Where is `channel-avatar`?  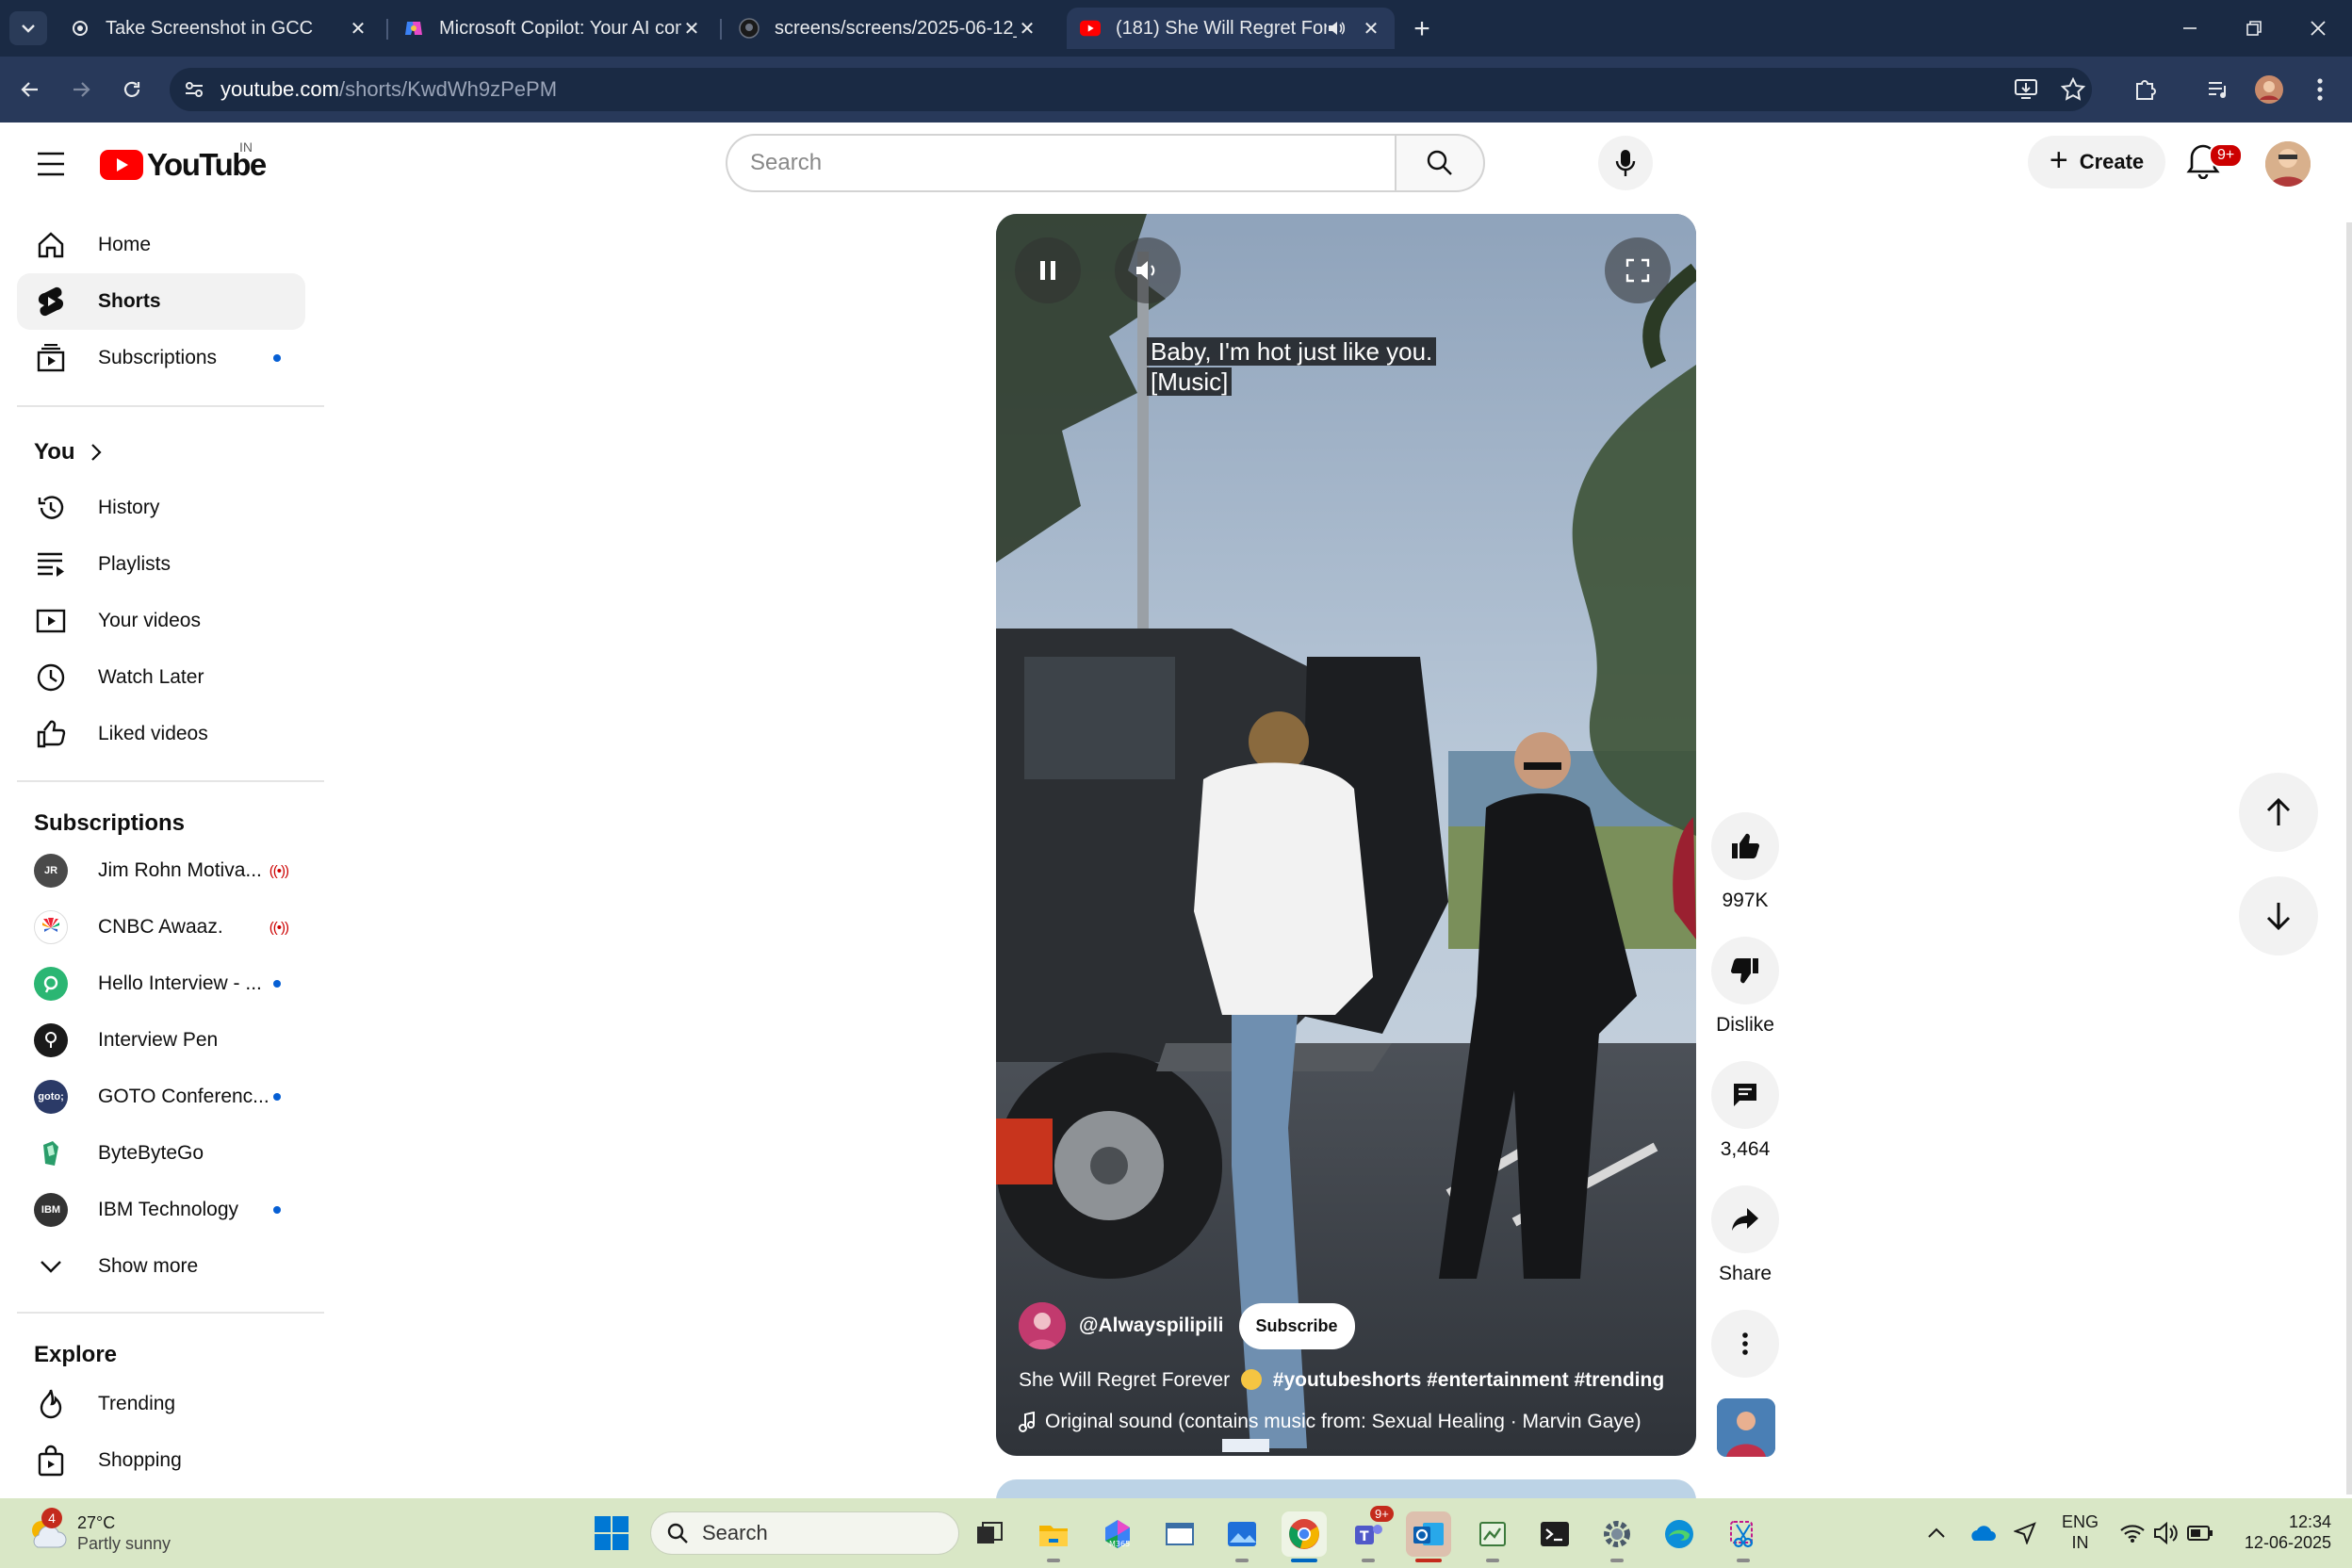 channel-avatar is located at coordinates (1043, 1325).